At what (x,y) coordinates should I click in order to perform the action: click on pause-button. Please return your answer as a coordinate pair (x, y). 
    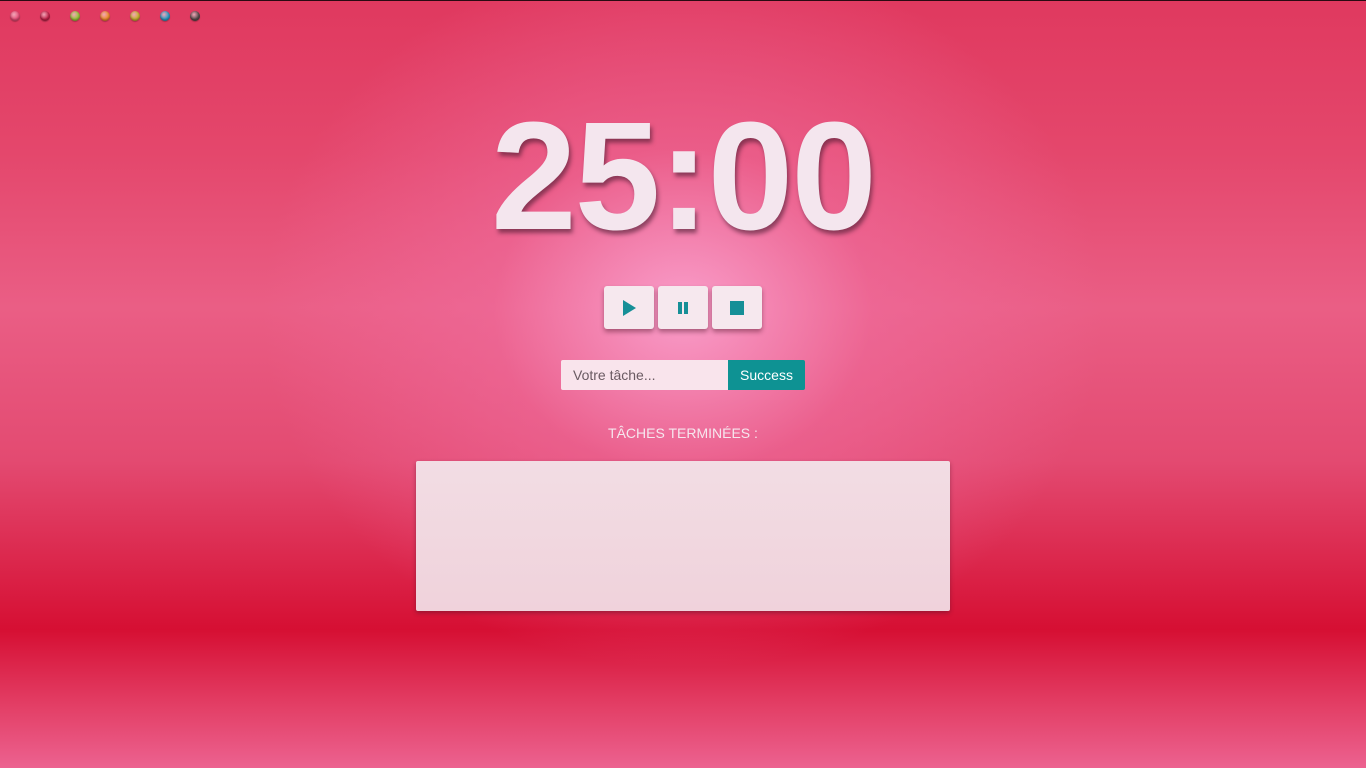
    Looking at the image, I should click on (683, 307).